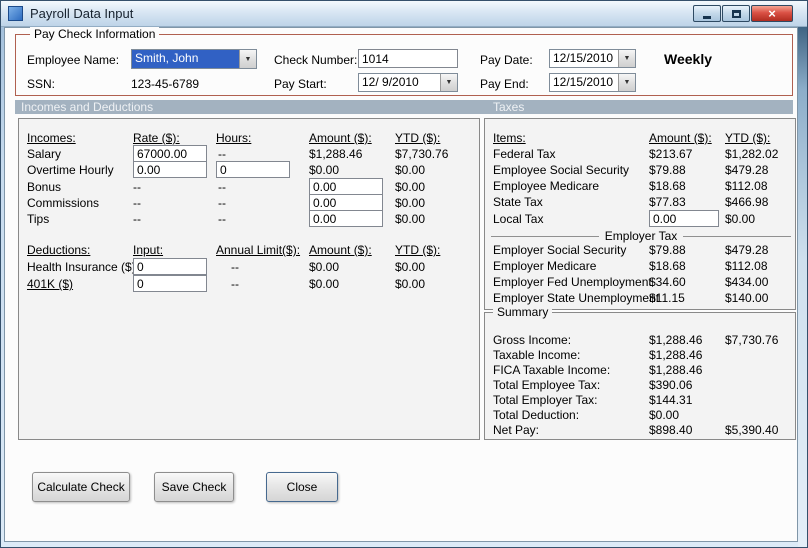  Describe the element at coordinates (170, 153) in the screenshot. I see `salary-rate-input` at that location.